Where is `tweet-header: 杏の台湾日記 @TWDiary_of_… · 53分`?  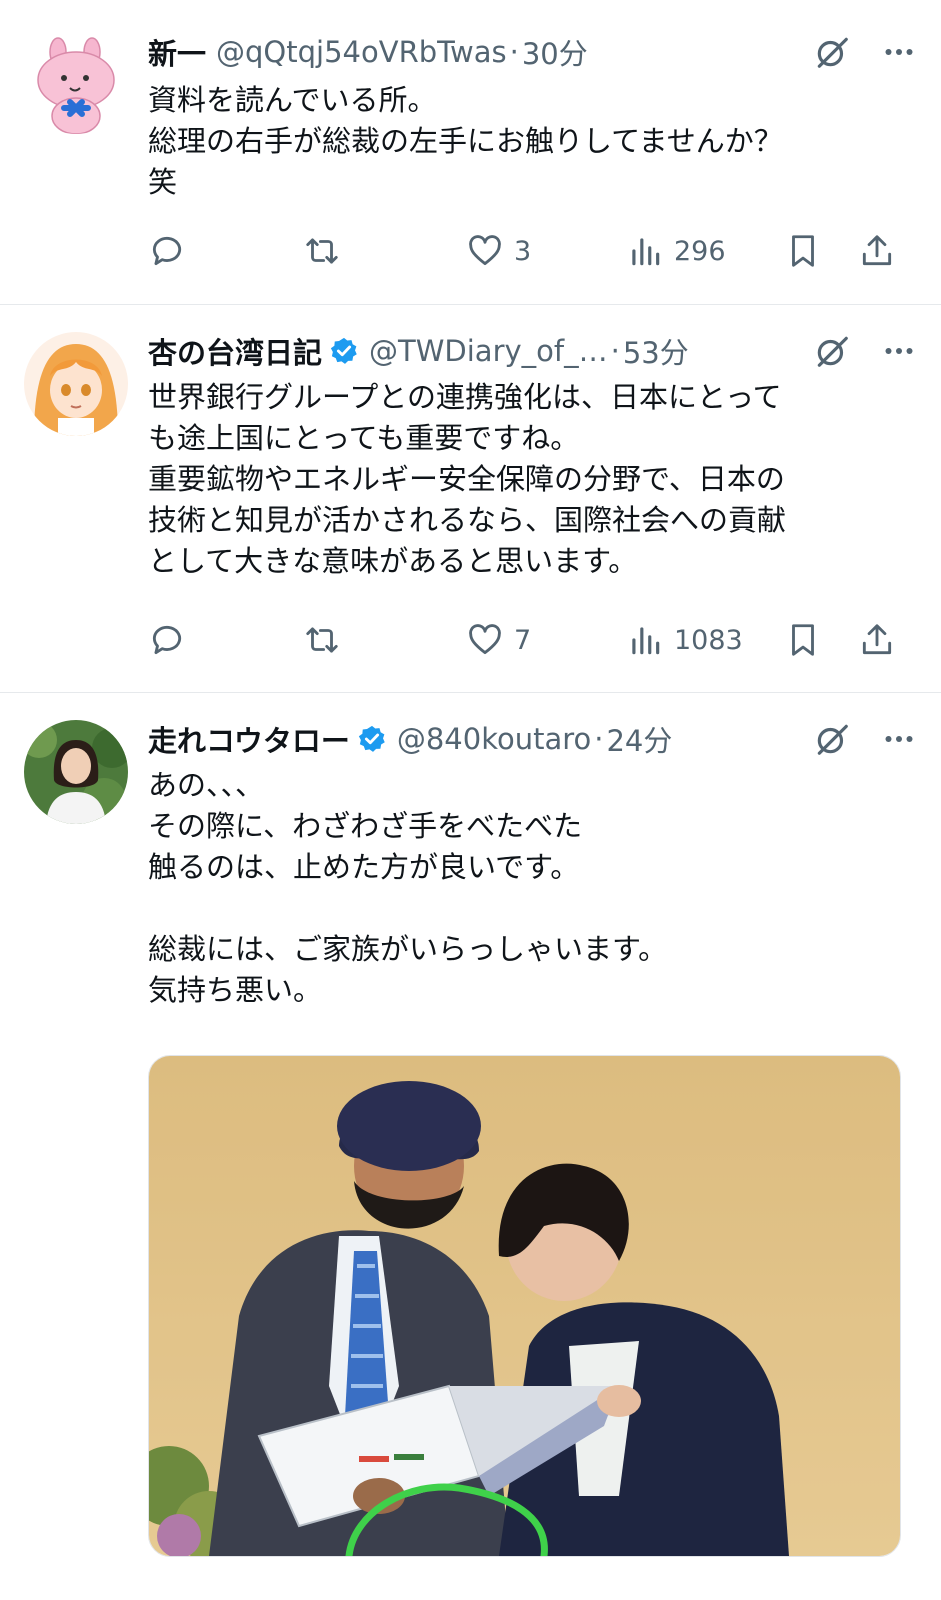
tweet-header: 杏の台湾日記 @TWDiary_of_… · 53分 is located at coordinates (532, 351).